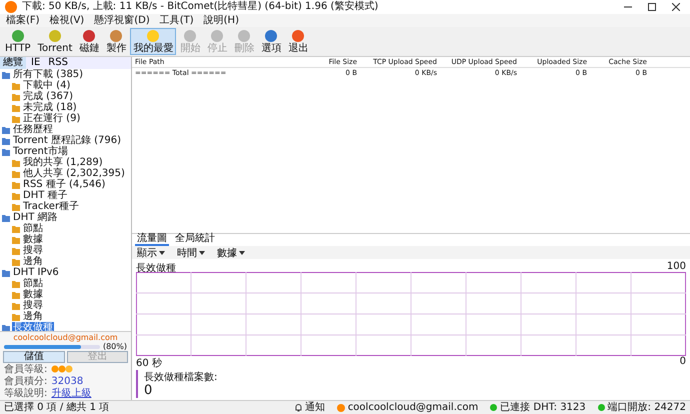  What do you see at coordinates (149, 362) in the screenshot?
I see `axis-label: 60 秒` at bounding box center [149, 362].